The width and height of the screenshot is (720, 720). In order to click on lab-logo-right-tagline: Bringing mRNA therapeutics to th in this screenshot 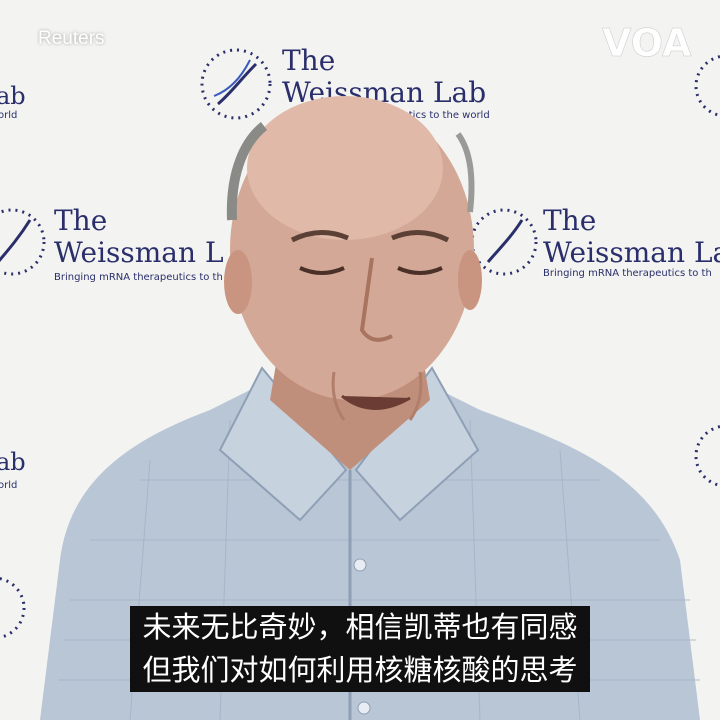, I will do `click(627, 273)`.